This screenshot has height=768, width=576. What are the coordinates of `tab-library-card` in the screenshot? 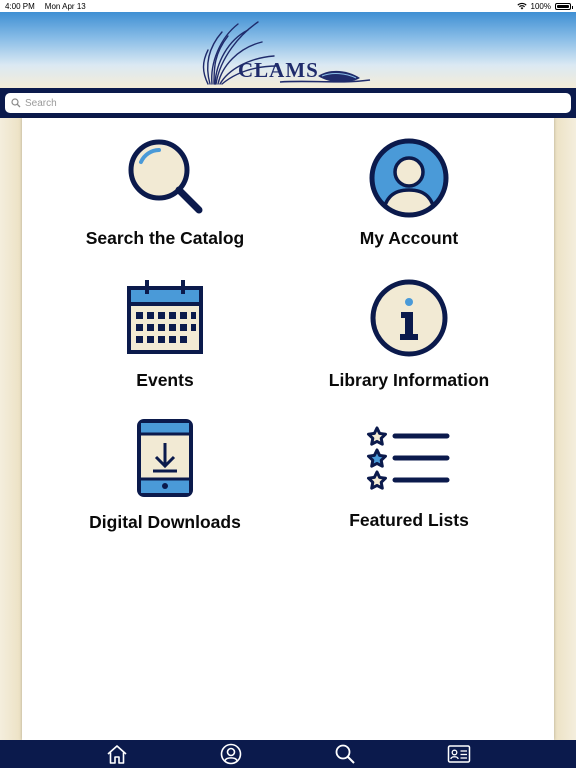 It's located at (459, 754).